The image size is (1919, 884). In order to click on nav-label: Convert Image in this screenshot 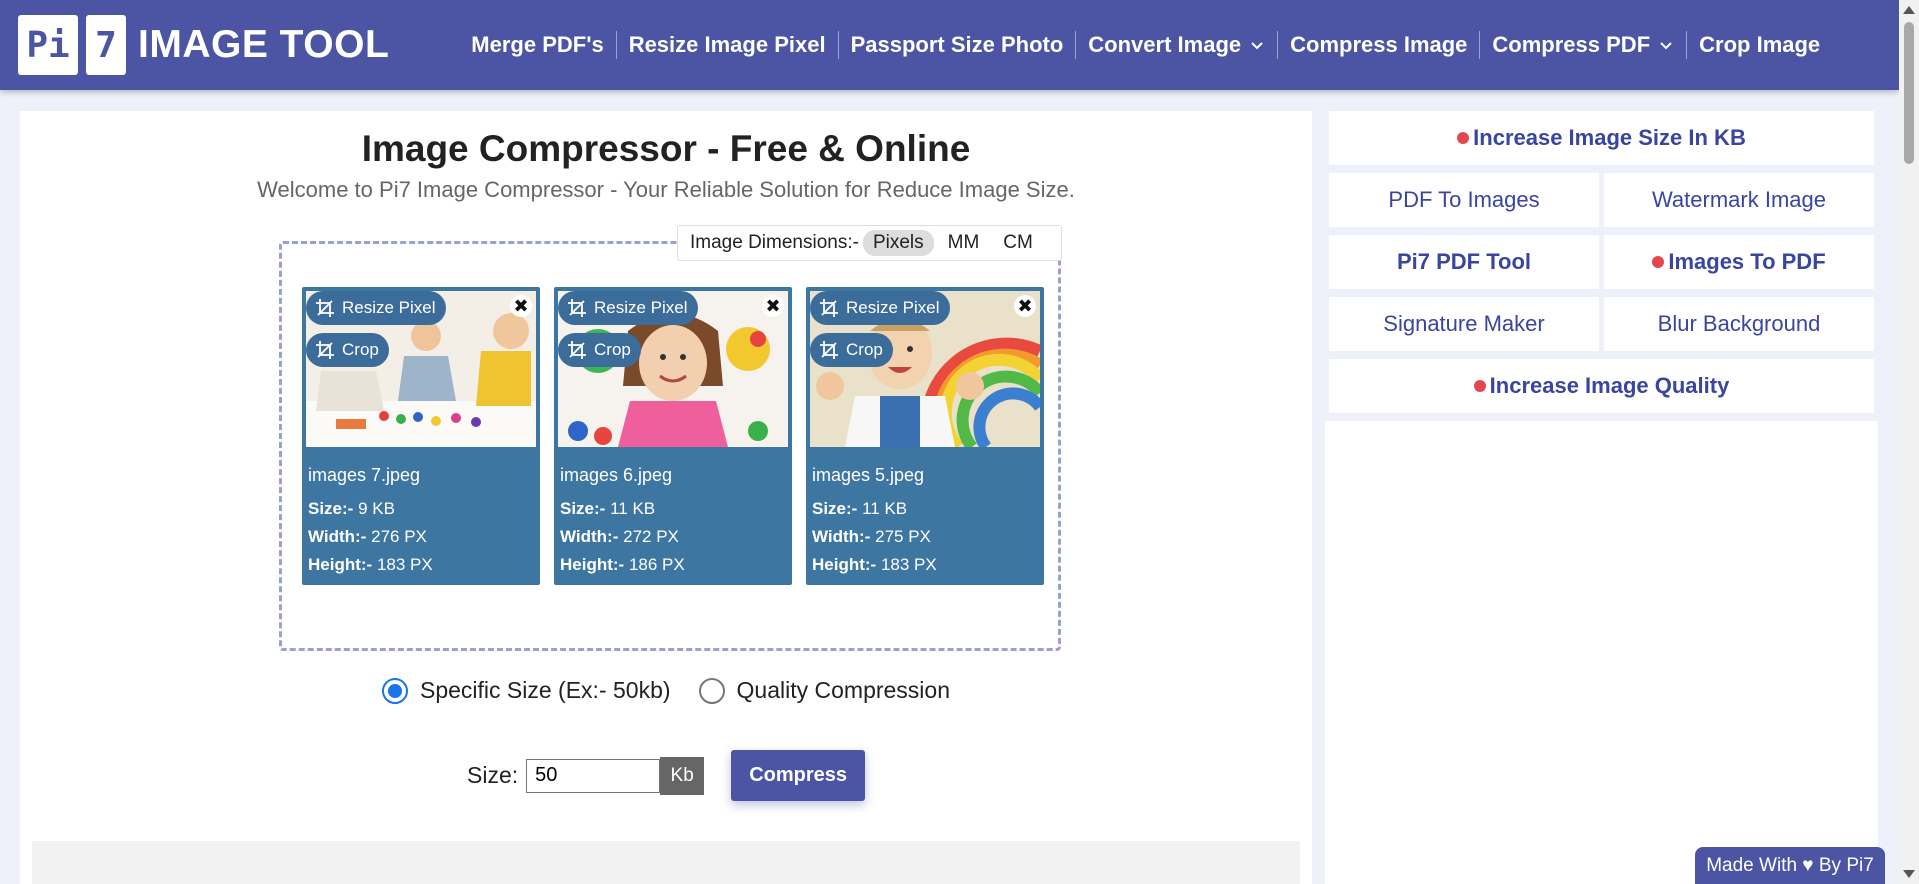, I will do `click(1165, 44)`.